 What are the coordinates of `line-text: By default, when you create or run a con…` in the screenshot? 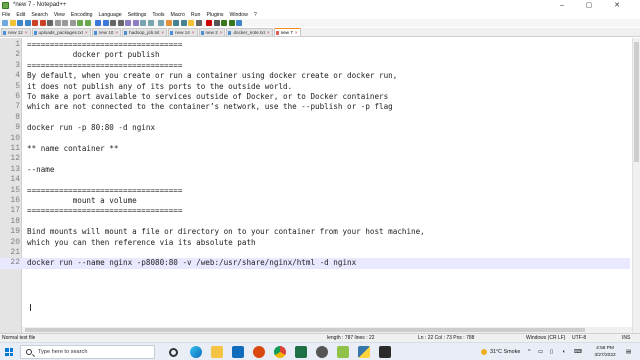 It's located at (212, 76).